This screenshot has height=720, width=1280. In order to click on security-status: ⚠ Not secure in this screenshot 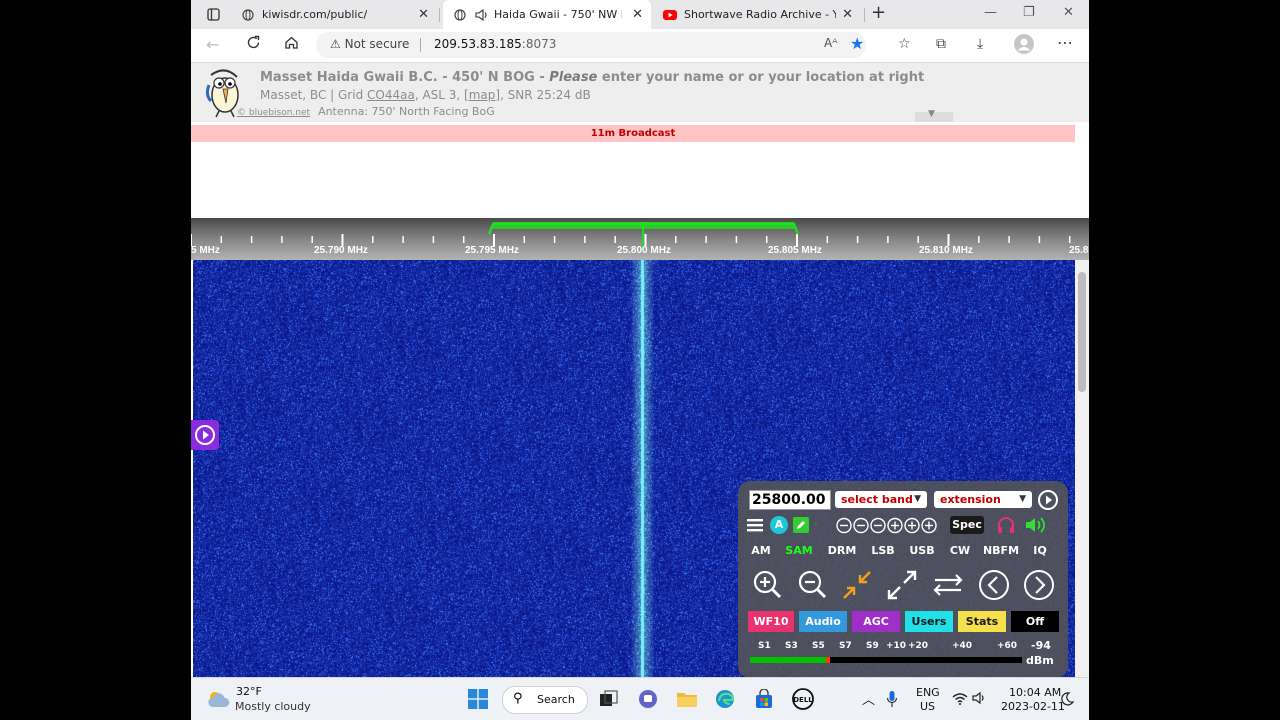, I will do `click(369, 44)`.